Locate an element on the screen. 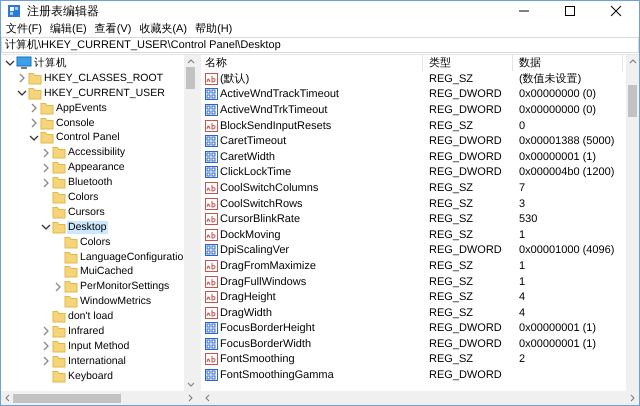  value-name: FontSmoothing is located at coordinates (257, 359).